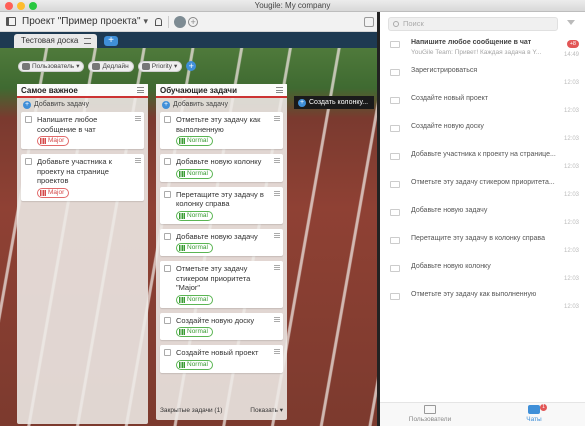  Describe the element at coordinates (221, 168) in the screenshot. I see `task-card: Добавьте новую колонку Normal` at that location.